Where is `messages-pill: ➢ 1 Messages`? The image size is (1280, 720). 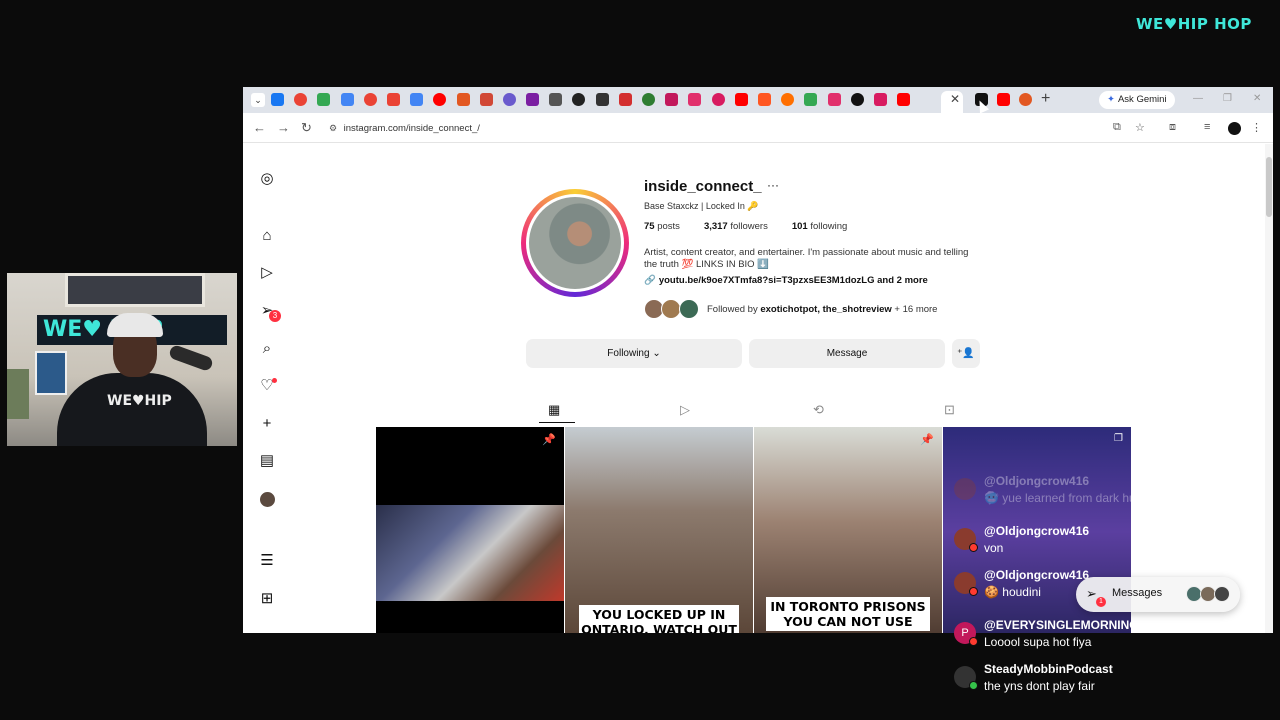 messages-pill: ➢ 1 Messages is located at coordinates (1158, 594).